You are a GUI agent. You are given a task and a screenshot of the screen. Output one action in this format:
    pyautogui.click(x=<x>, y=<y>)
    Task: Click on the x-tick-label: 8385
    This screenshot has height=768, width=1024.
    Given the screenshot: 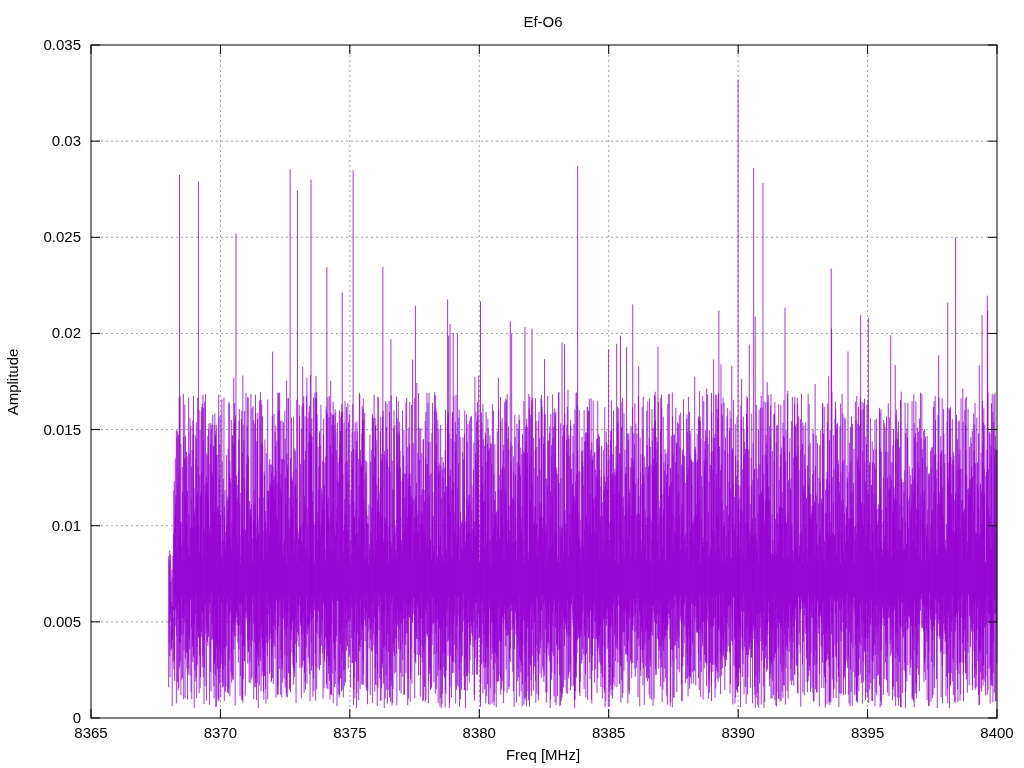 What is the action you would take?
    pyautogui.click(x=609, y=732)
    